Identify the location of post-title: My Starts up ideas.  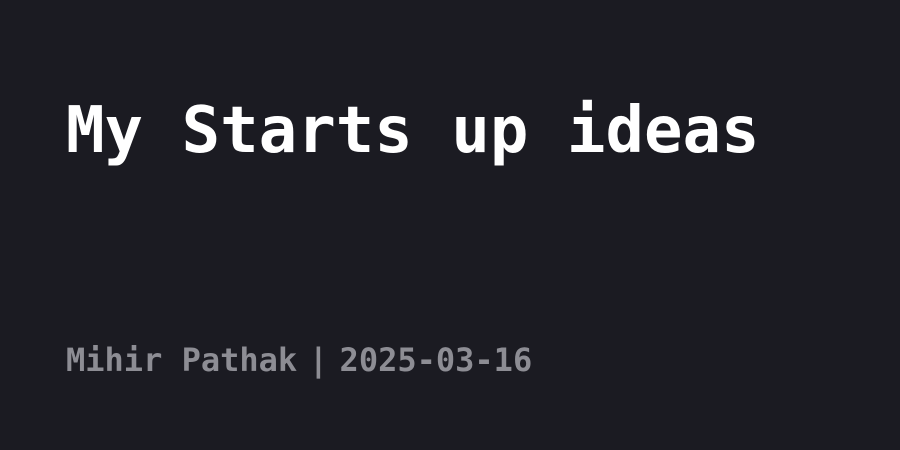
(413, 131).